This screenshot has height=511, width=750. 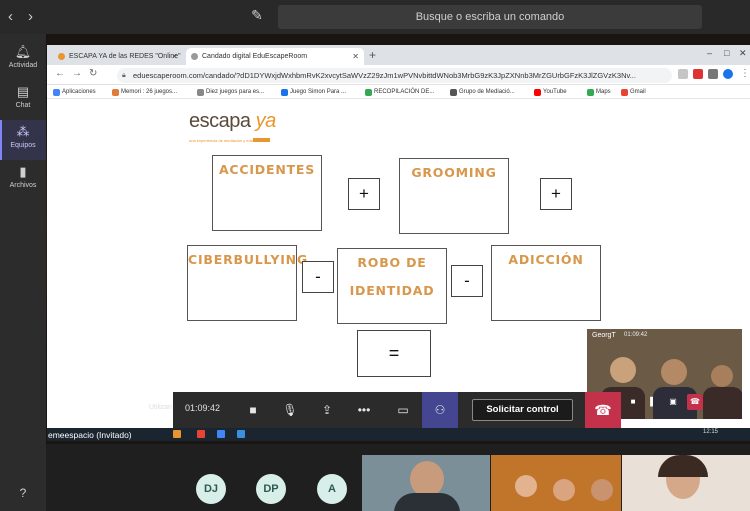 I want to click on participant-hair, so click(x=683, y=466).